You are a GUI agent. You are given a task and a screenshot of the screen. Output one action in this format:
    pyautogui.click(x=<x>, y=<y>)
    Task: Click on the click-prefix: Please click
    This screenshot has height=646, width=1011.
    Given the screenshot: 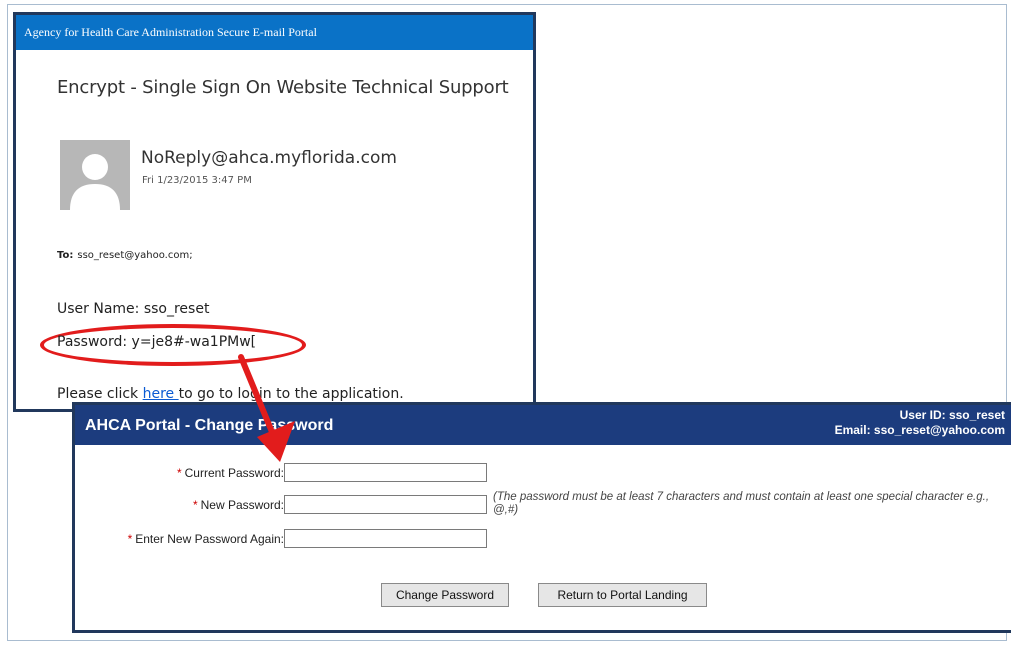 What is the action you would take?
    pyautogui.click(x=100, y=394)
    